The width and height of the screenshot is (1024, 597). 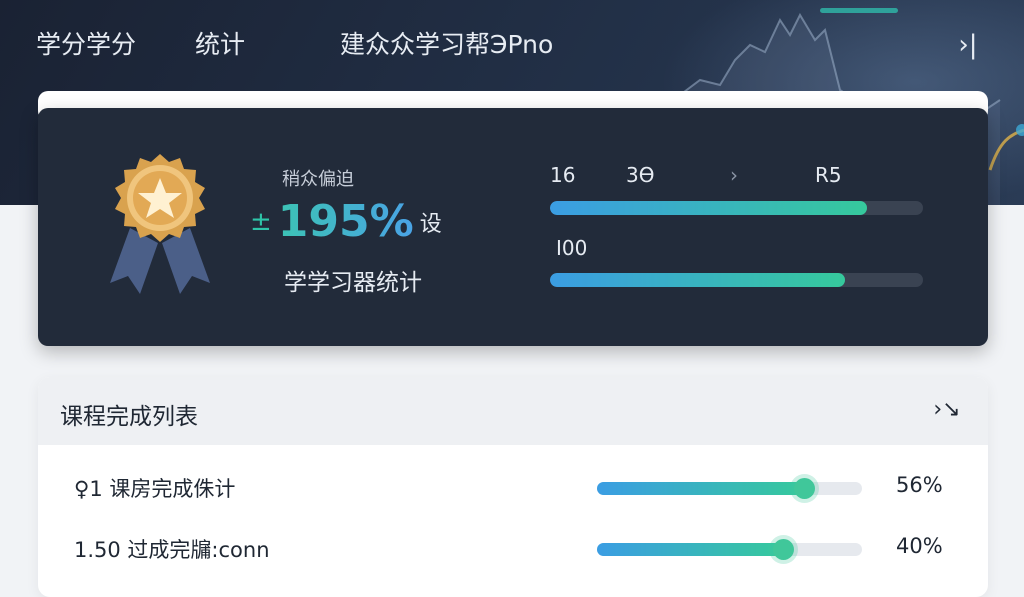 I want to click on bar2-label: I00, so click(x=572, y=248).